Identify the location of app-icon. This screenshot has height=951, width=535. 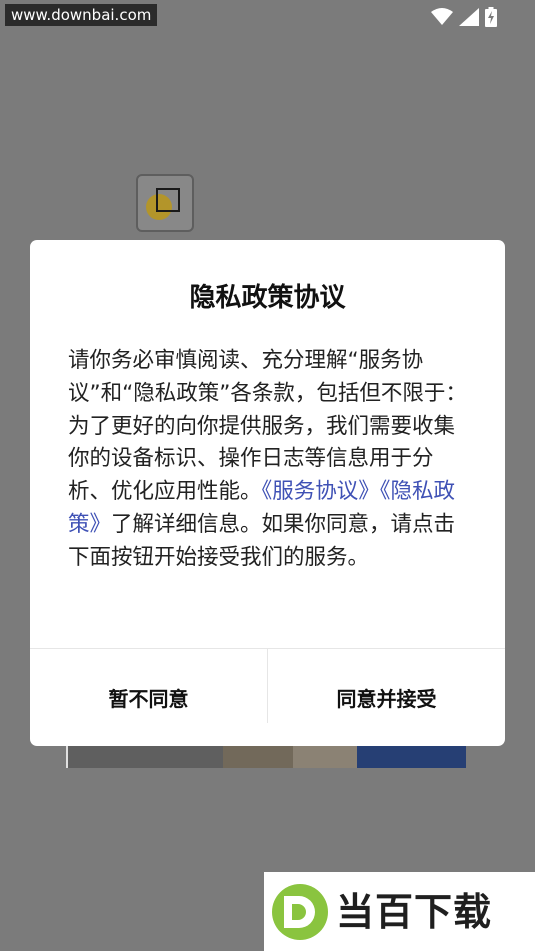
(165, 203).